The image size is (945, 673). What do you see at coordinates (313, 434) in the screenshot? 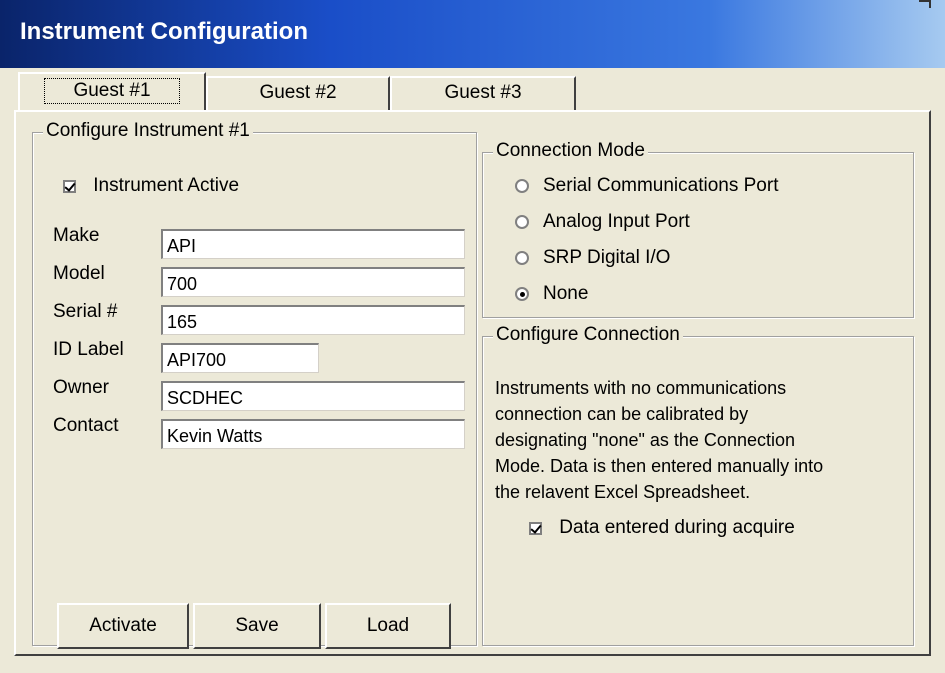
I see `contact-field: Kevin Watts` at bounding box center [313, 434].